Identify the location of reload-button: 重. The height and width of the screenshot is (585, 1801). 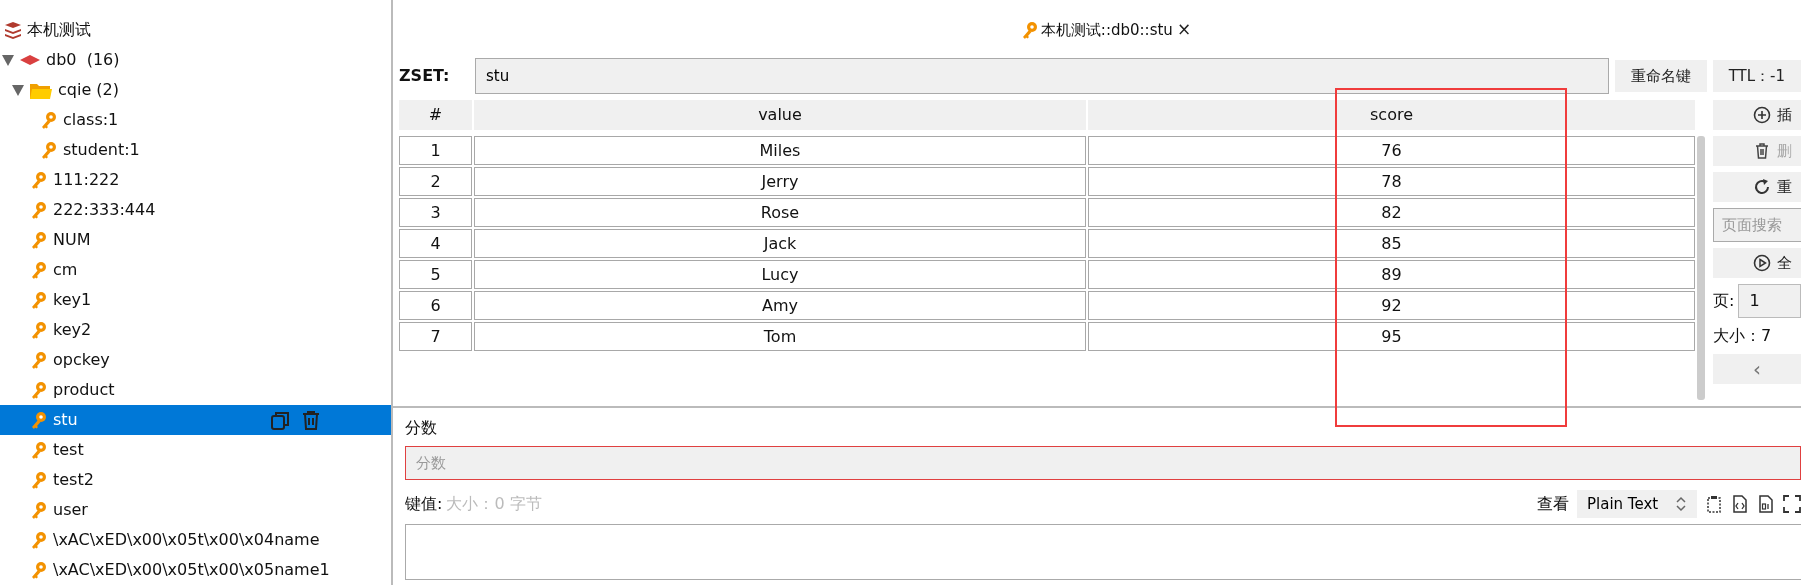
(1757, 187).